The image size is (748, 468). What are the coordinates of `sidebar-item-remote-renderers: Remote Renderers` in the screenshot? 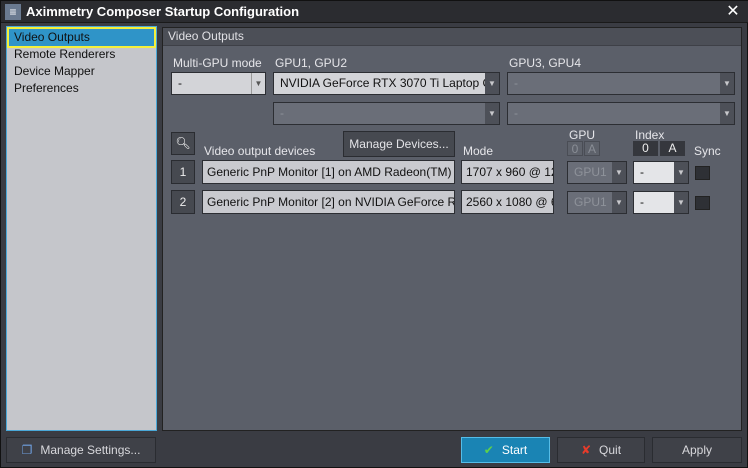 It's located at (81, 54).